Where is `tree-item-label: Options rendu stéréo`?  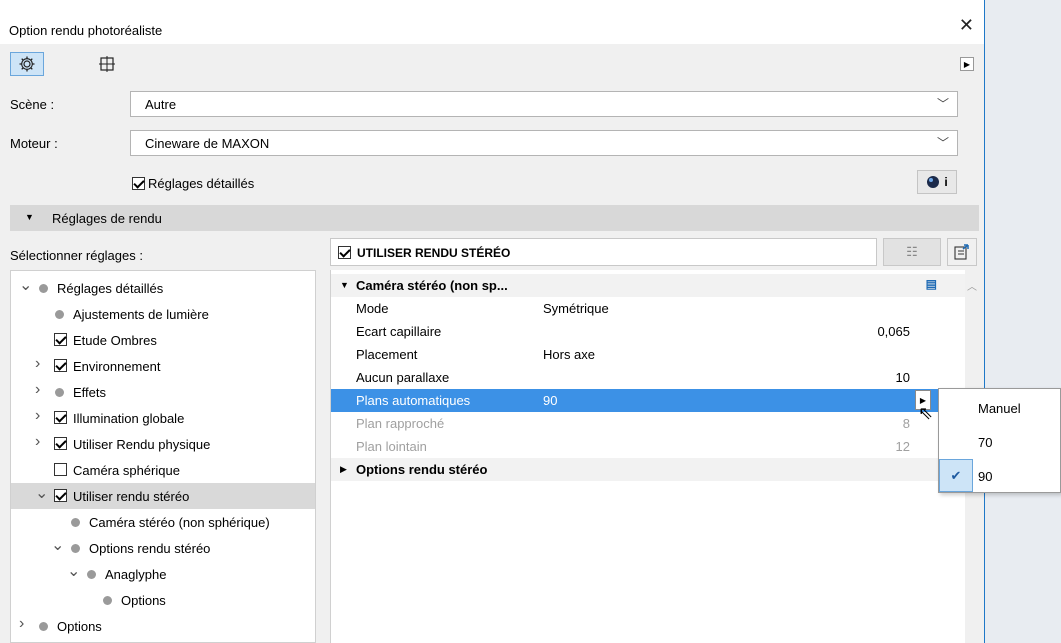 tree-item-label: Options rendu stéréo is located at coordinates (150, 548).